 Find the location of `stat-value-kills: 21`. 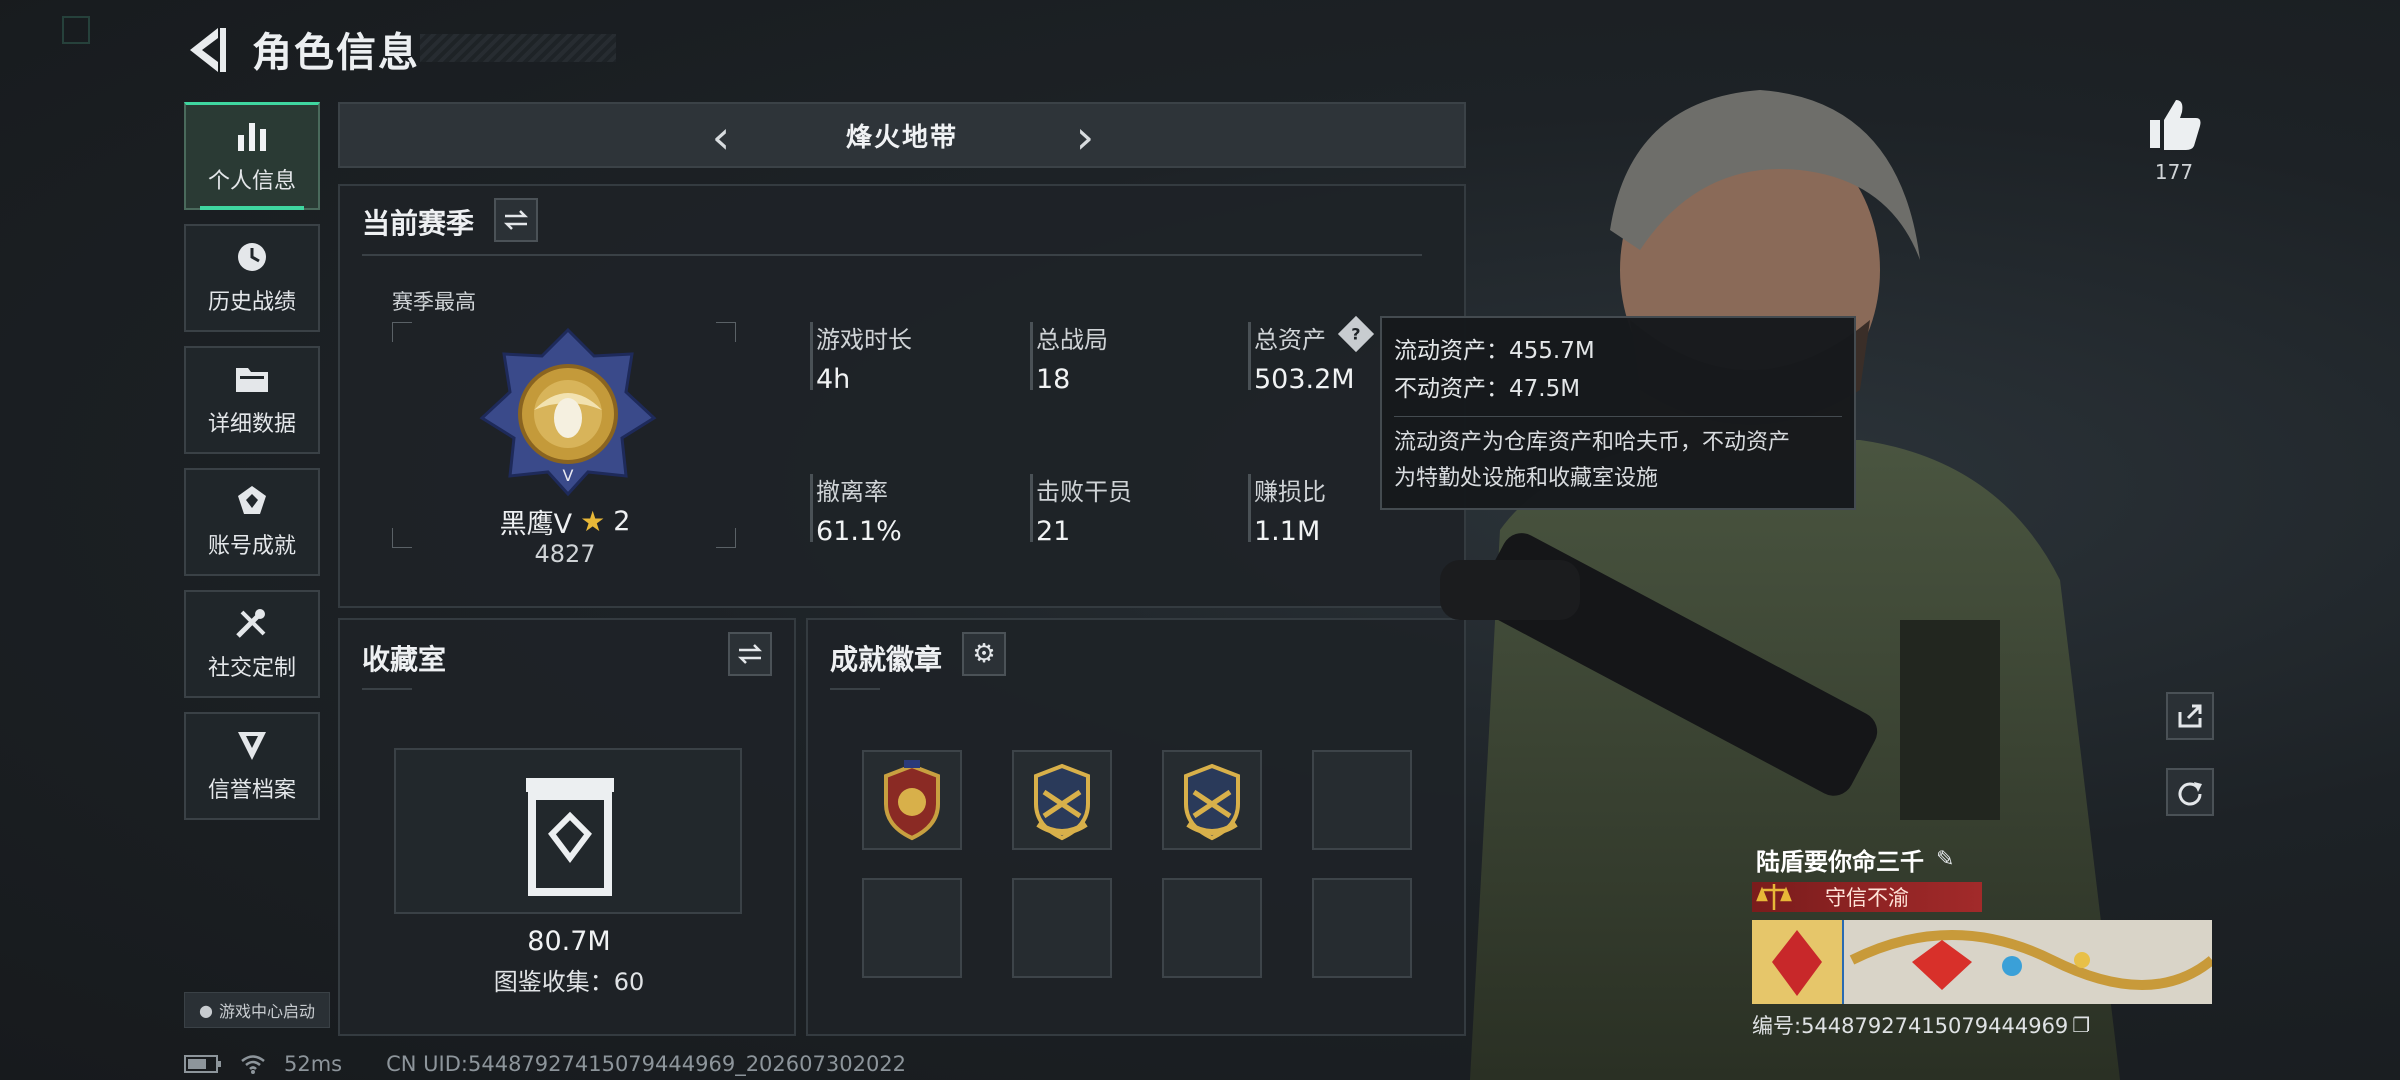

stat-value-kills: 21 is located at coordinates (1053, 531).